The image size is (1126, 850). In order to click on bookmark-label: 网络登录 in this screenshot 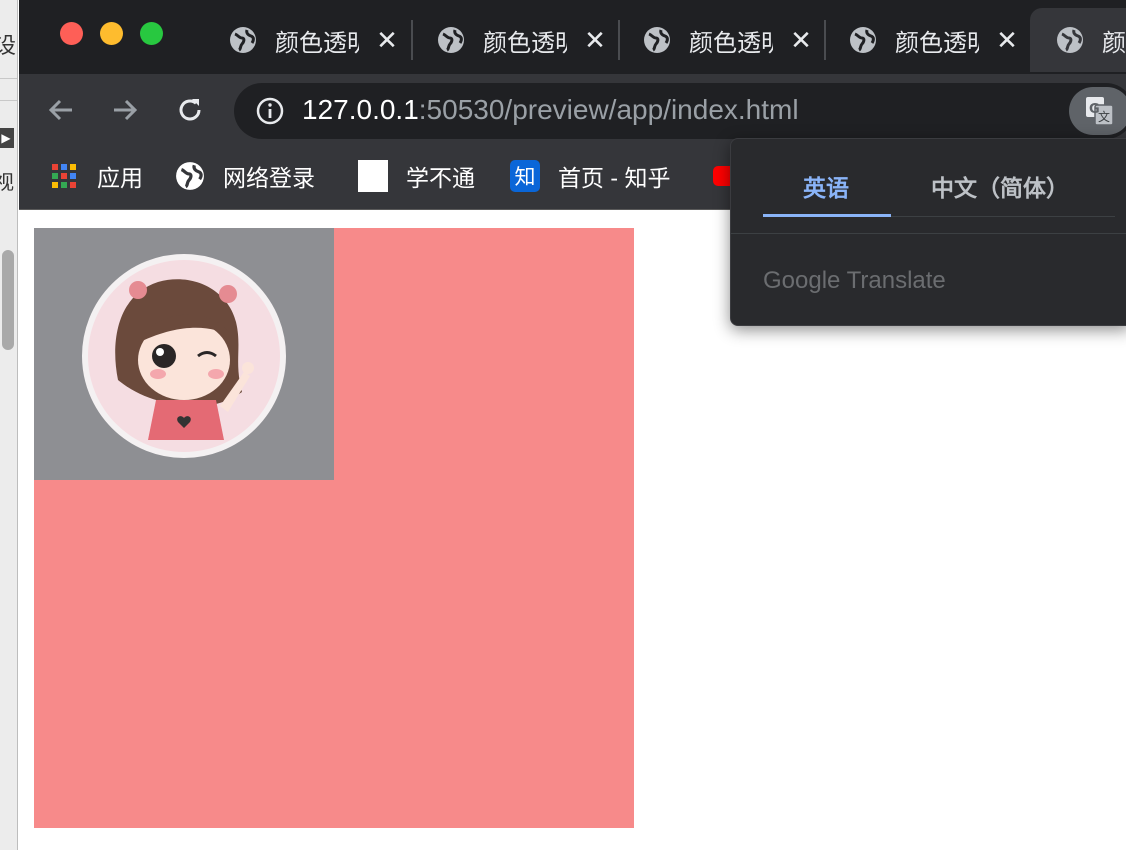, I will do `click(269, 178)`.